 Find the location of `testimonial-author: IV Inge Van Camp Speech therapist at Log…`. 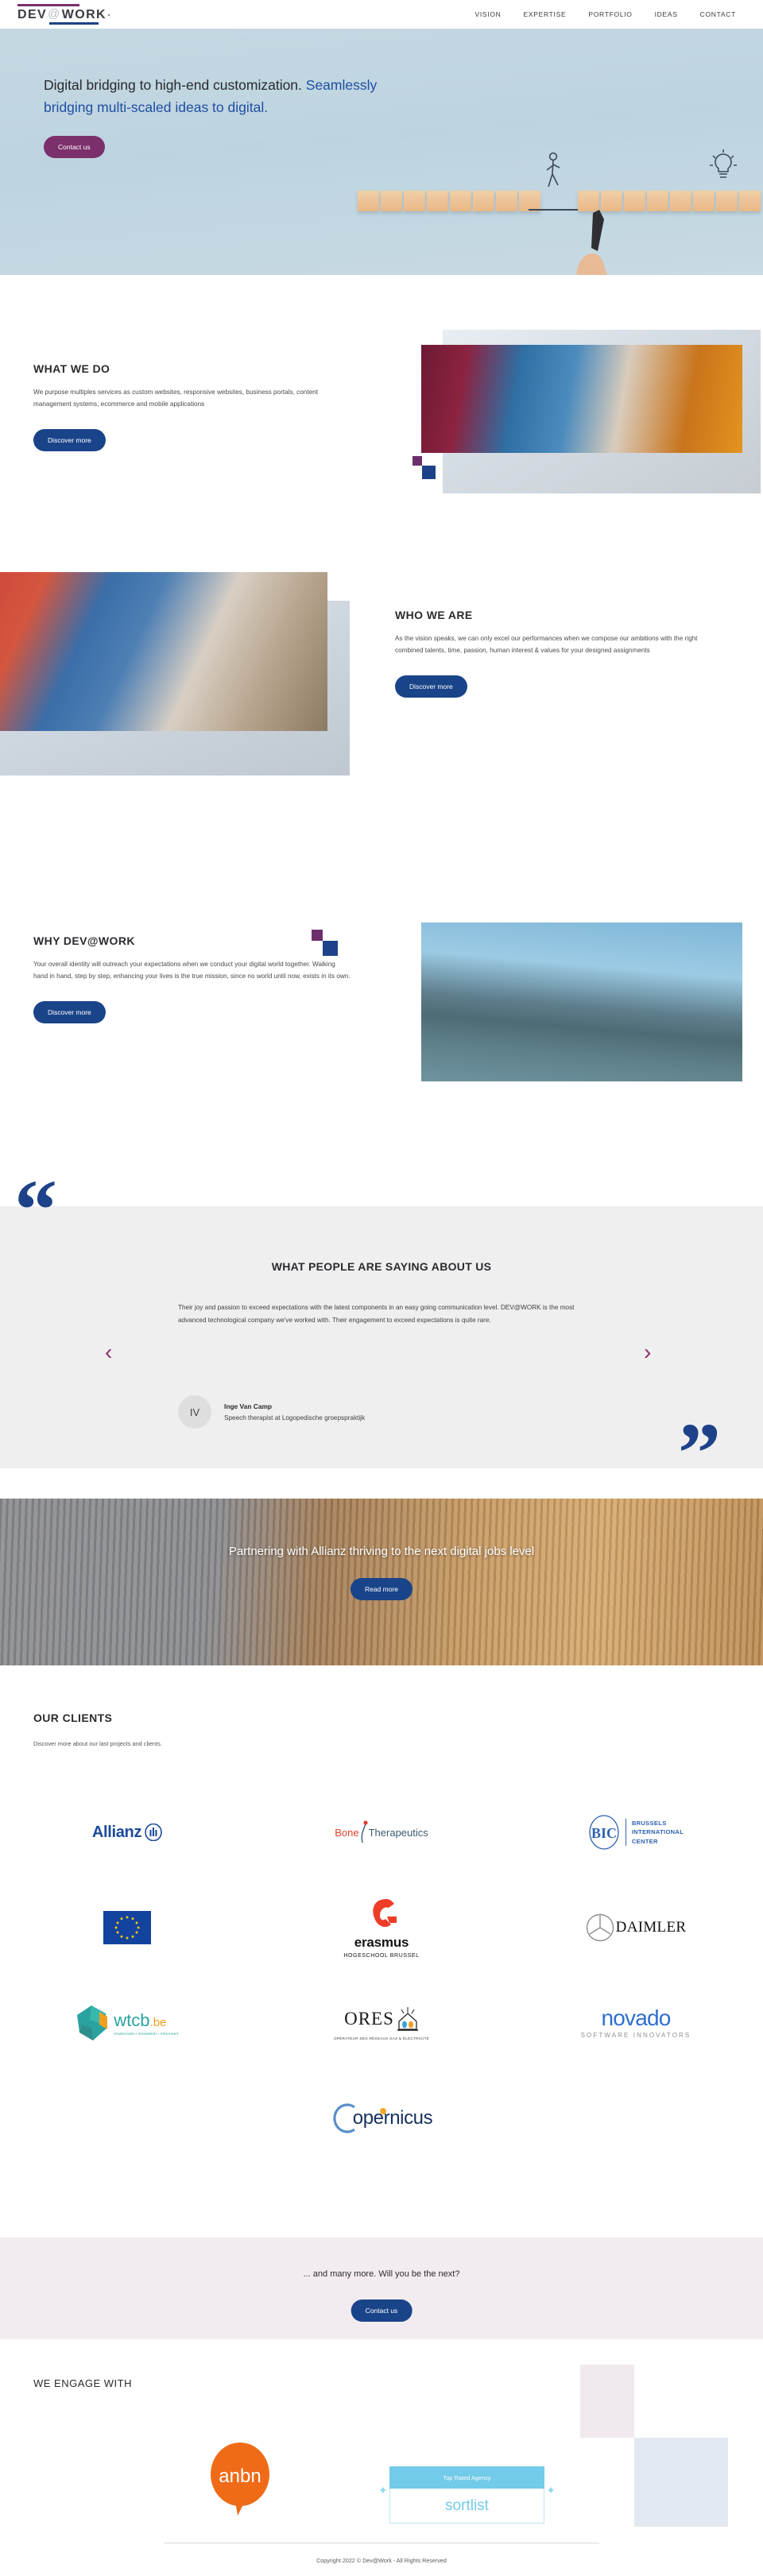

testimonial-author: IV Inge Van Camp Speech therapist at Log… is located at coordinates (272, 1412).